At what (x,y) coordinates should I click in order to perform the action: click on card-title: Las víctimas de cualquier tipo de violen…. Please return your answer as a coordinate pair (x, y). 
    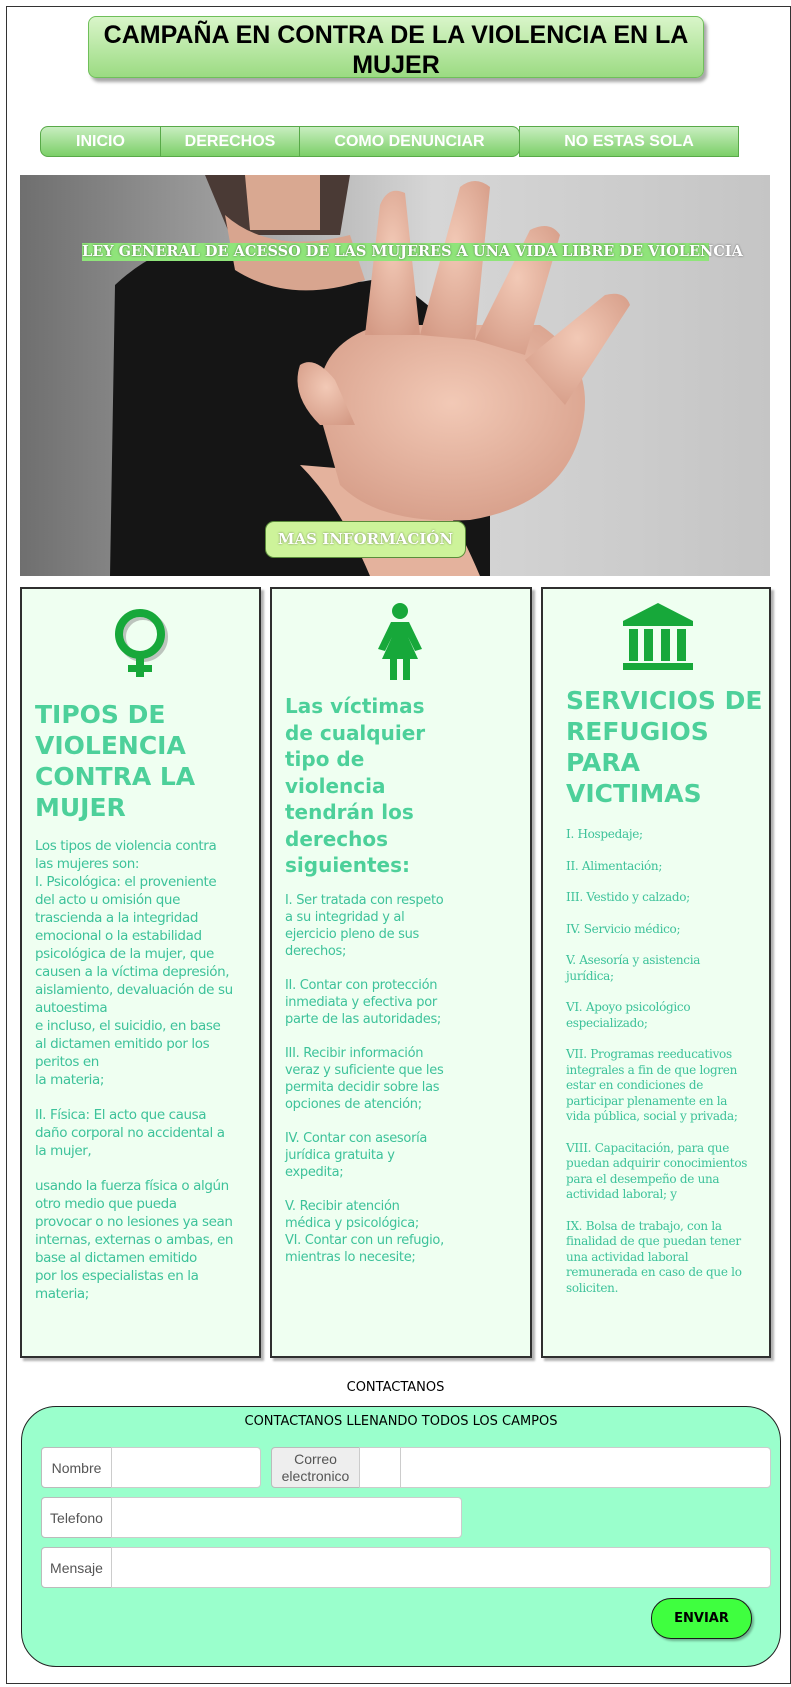
    Looking at the image, I should click on (355, 785).